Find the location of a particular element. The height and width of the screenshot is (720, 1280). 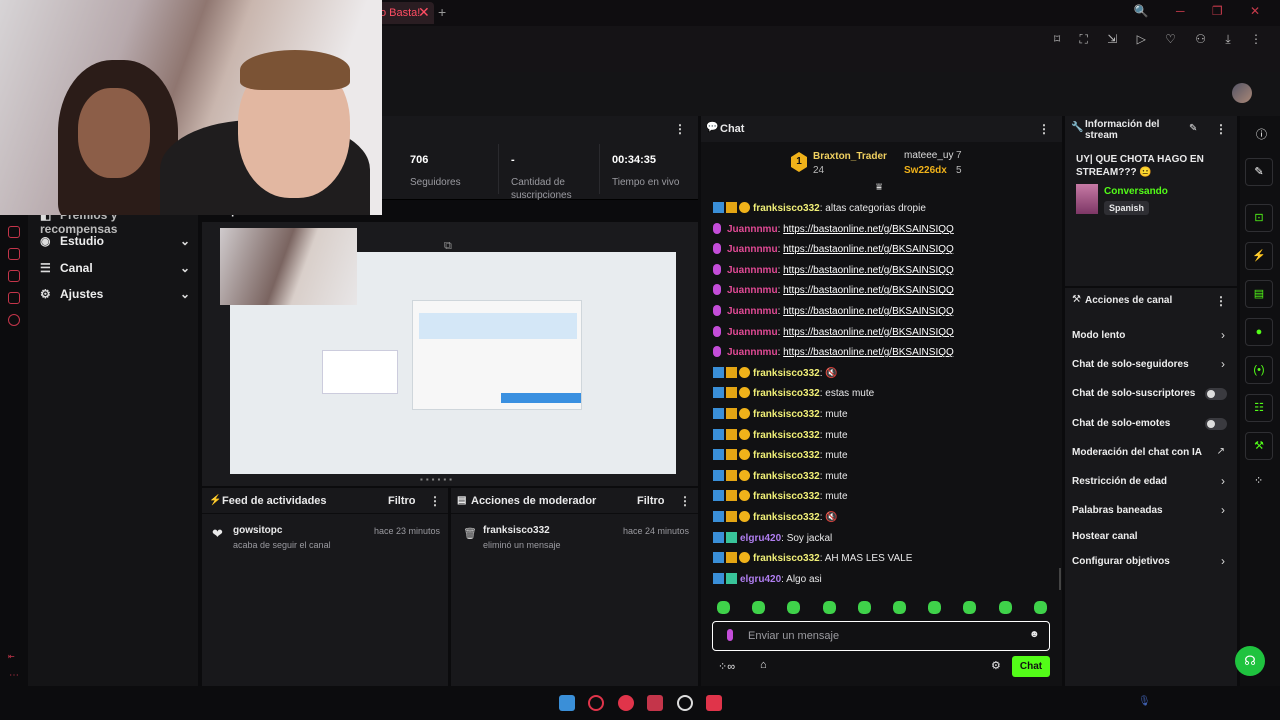

dashboard-icon is located at coordinates (14, 232).